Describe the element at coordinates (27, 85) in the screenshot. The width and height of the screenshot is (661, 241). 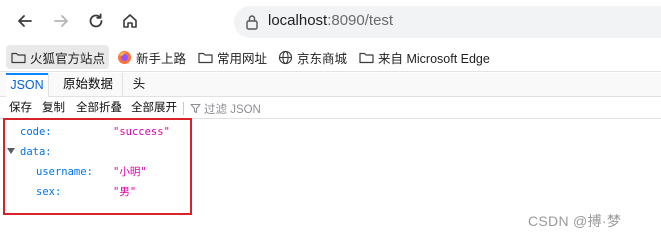
I see `tab-json: JSON` at that location.